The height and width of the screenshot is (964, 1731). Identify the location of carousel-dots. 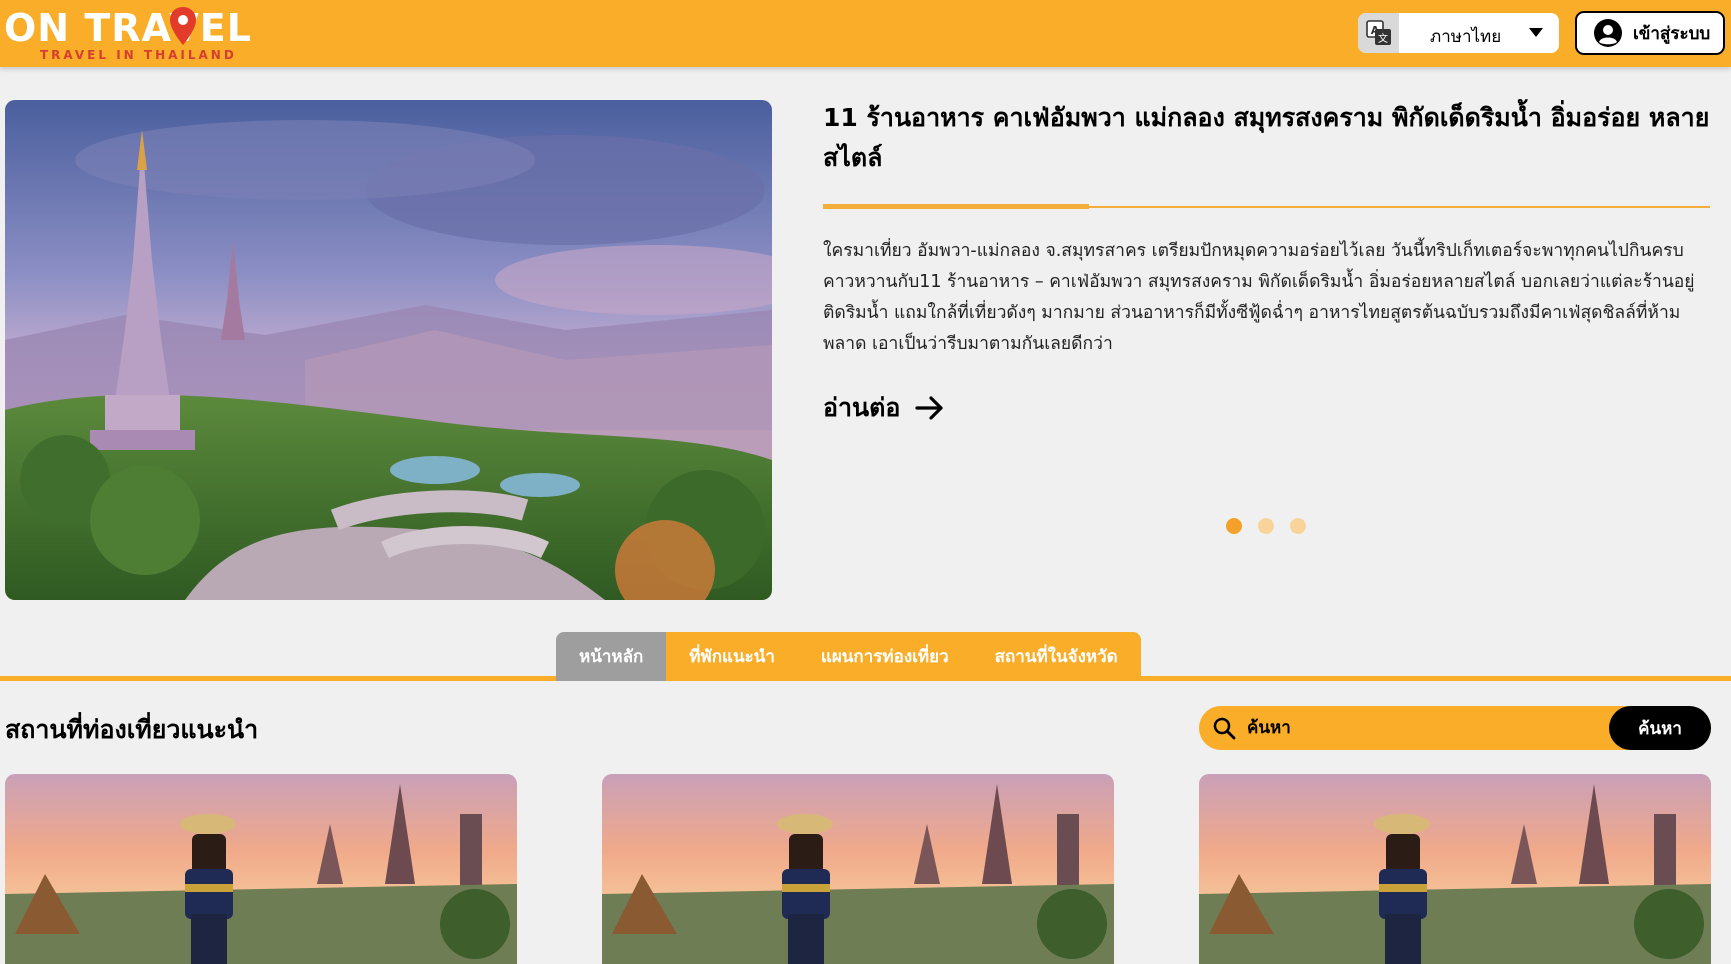
(1266, 526).